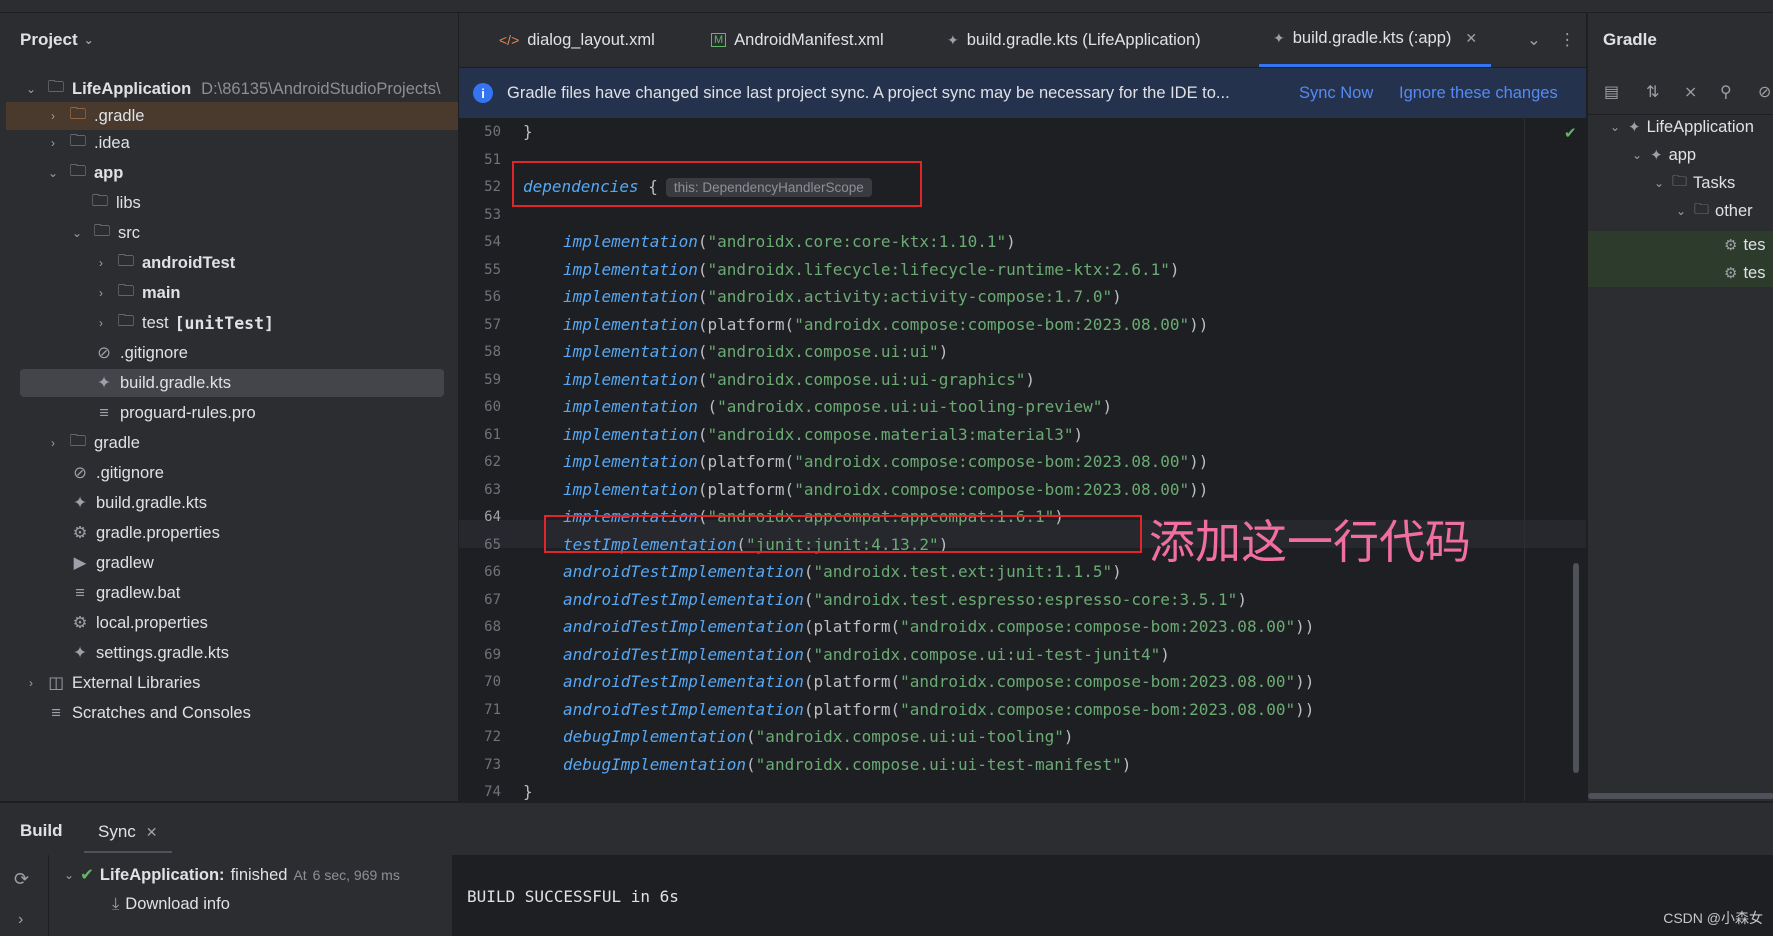  I want to click on gradle-file-icon: ✦, so click(104, 383).